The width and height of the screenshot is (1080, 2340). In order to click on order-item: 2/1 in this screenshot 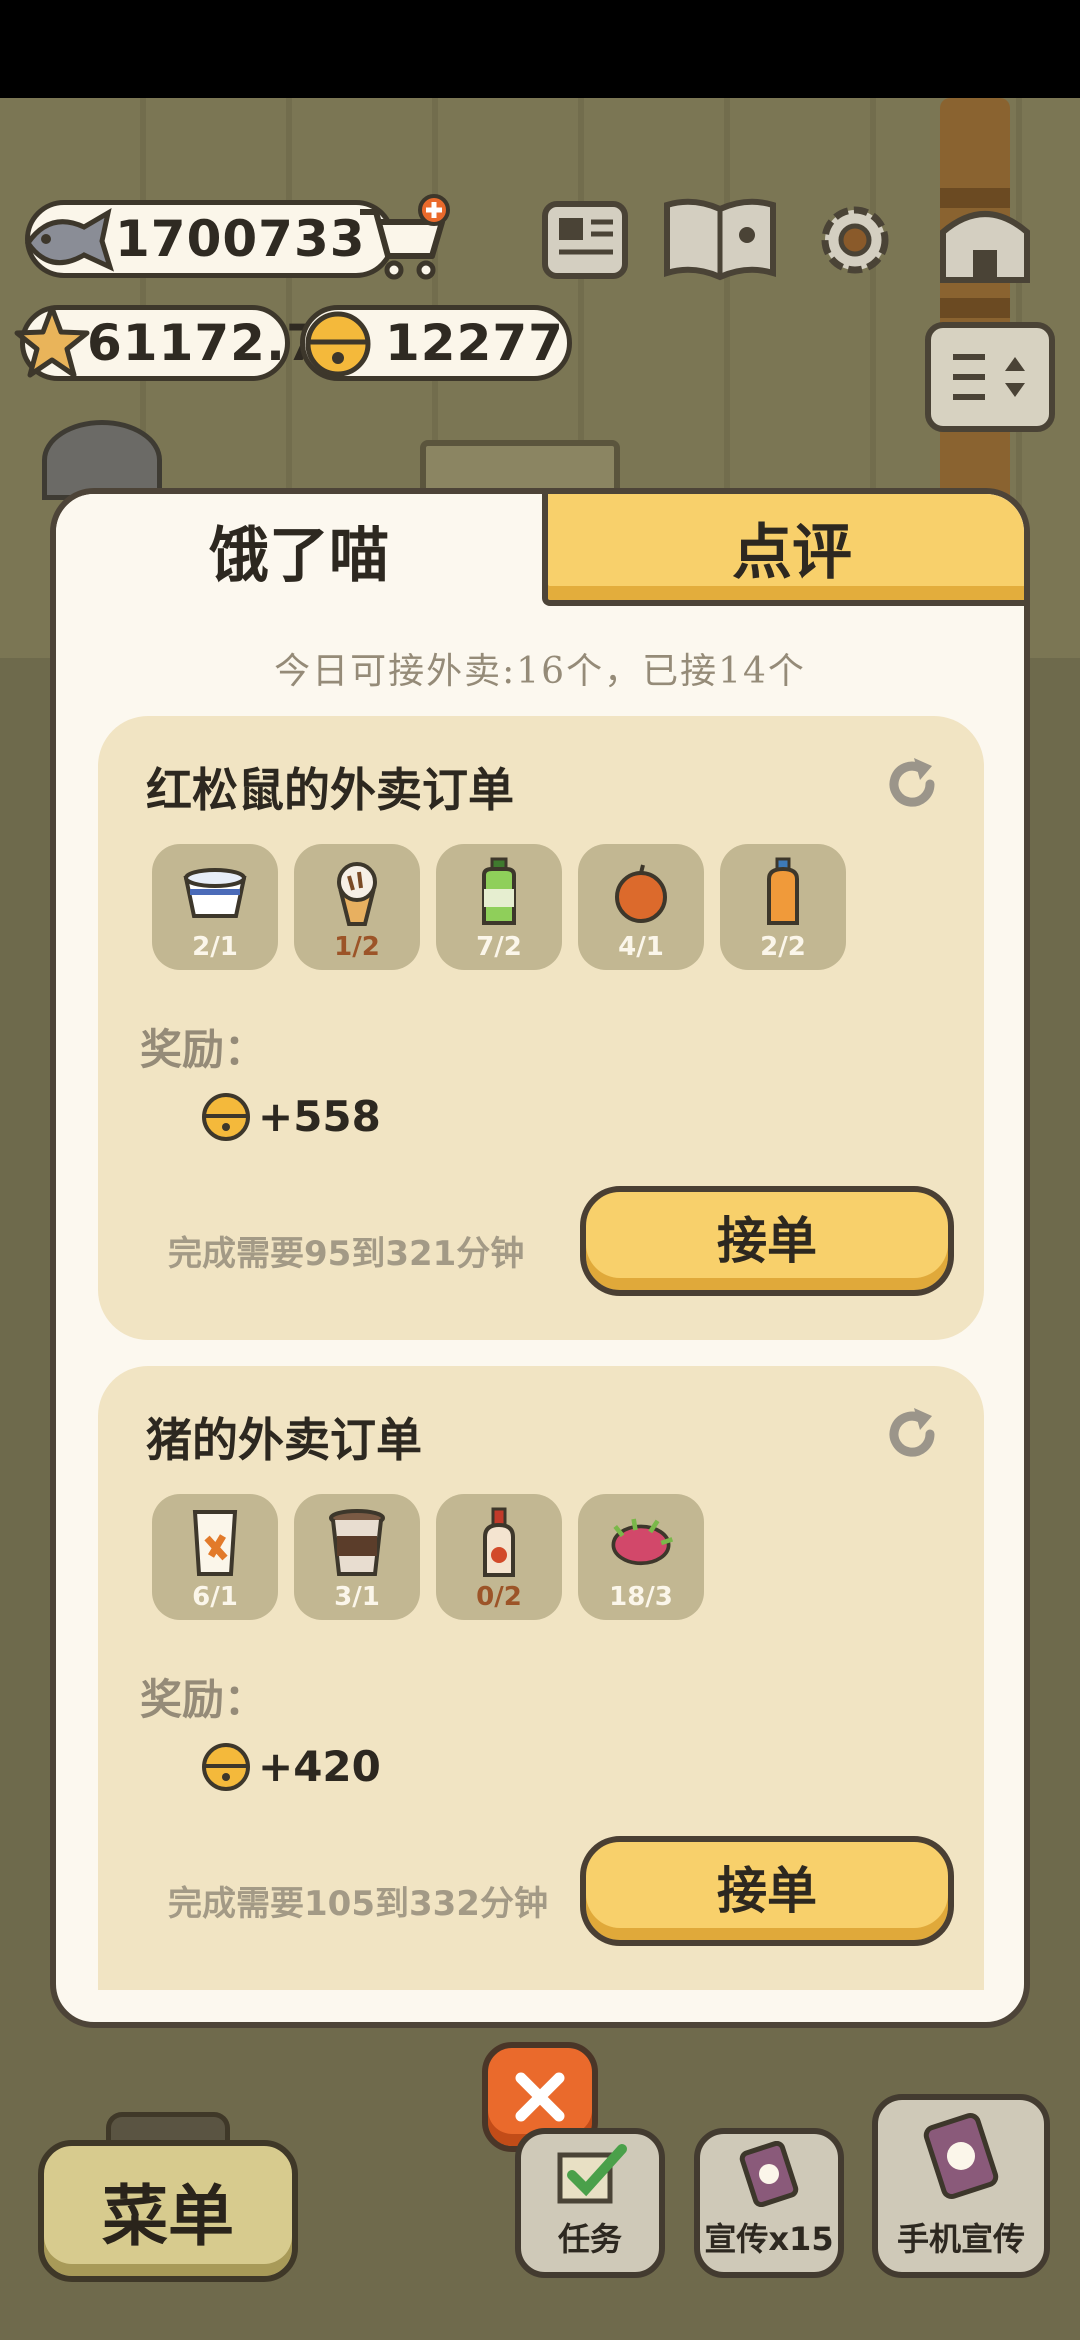, I will do `click(215, 907)`.